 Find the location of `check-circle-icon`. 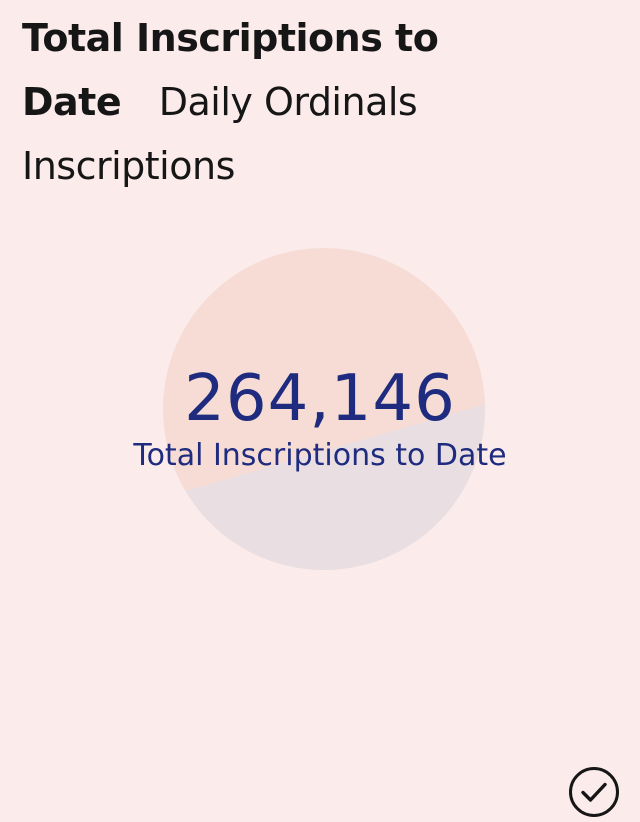

check-circle-icon is located at coordinates (594, 792).